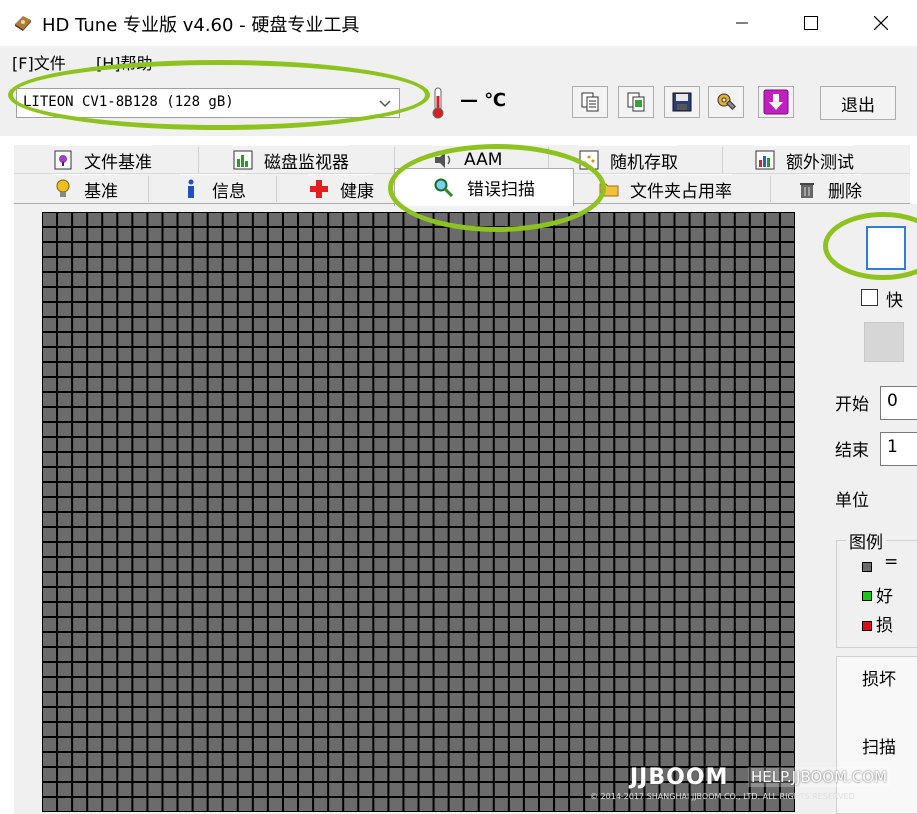  Describe the element at coordinates (869, 297) in the screenshot. I see `quick-scan-checkbox` at that location.